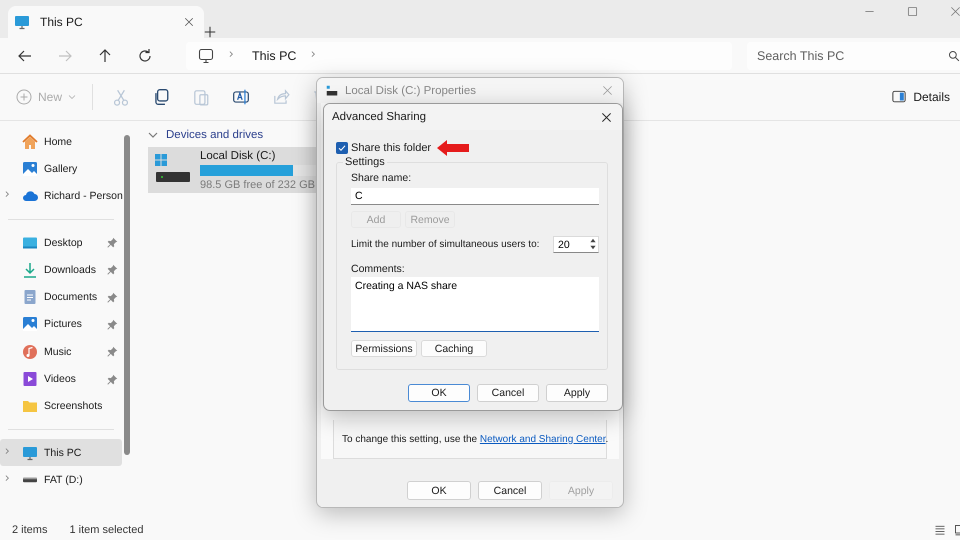  Describe the element at coordinates (258, 184) in the screenshot. I see `free-space-text: 98.5 GB free of 232 GB` at that location.